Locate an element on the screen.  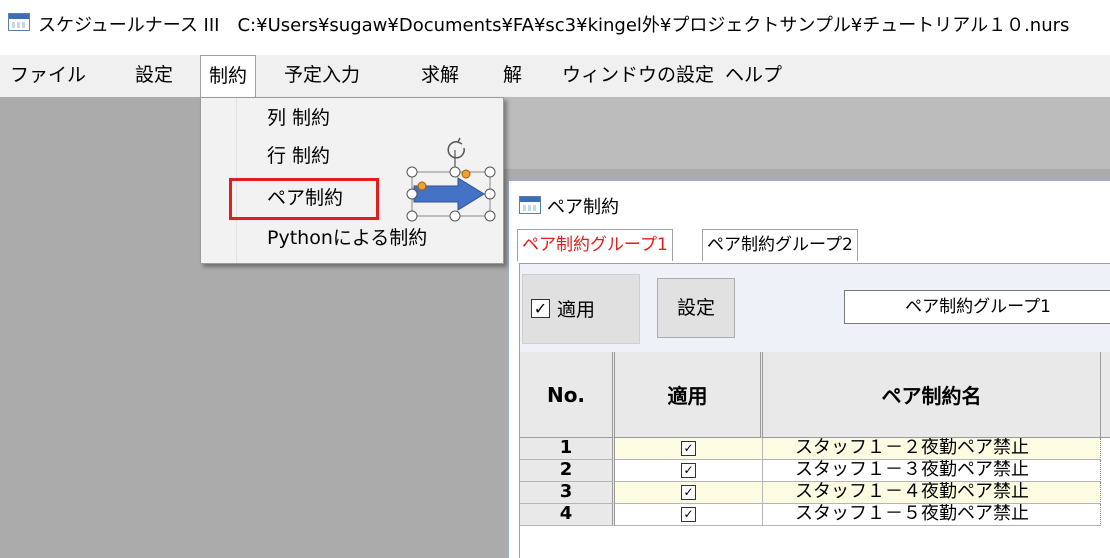
row-number: 3 is located at coordinates (567, 493).